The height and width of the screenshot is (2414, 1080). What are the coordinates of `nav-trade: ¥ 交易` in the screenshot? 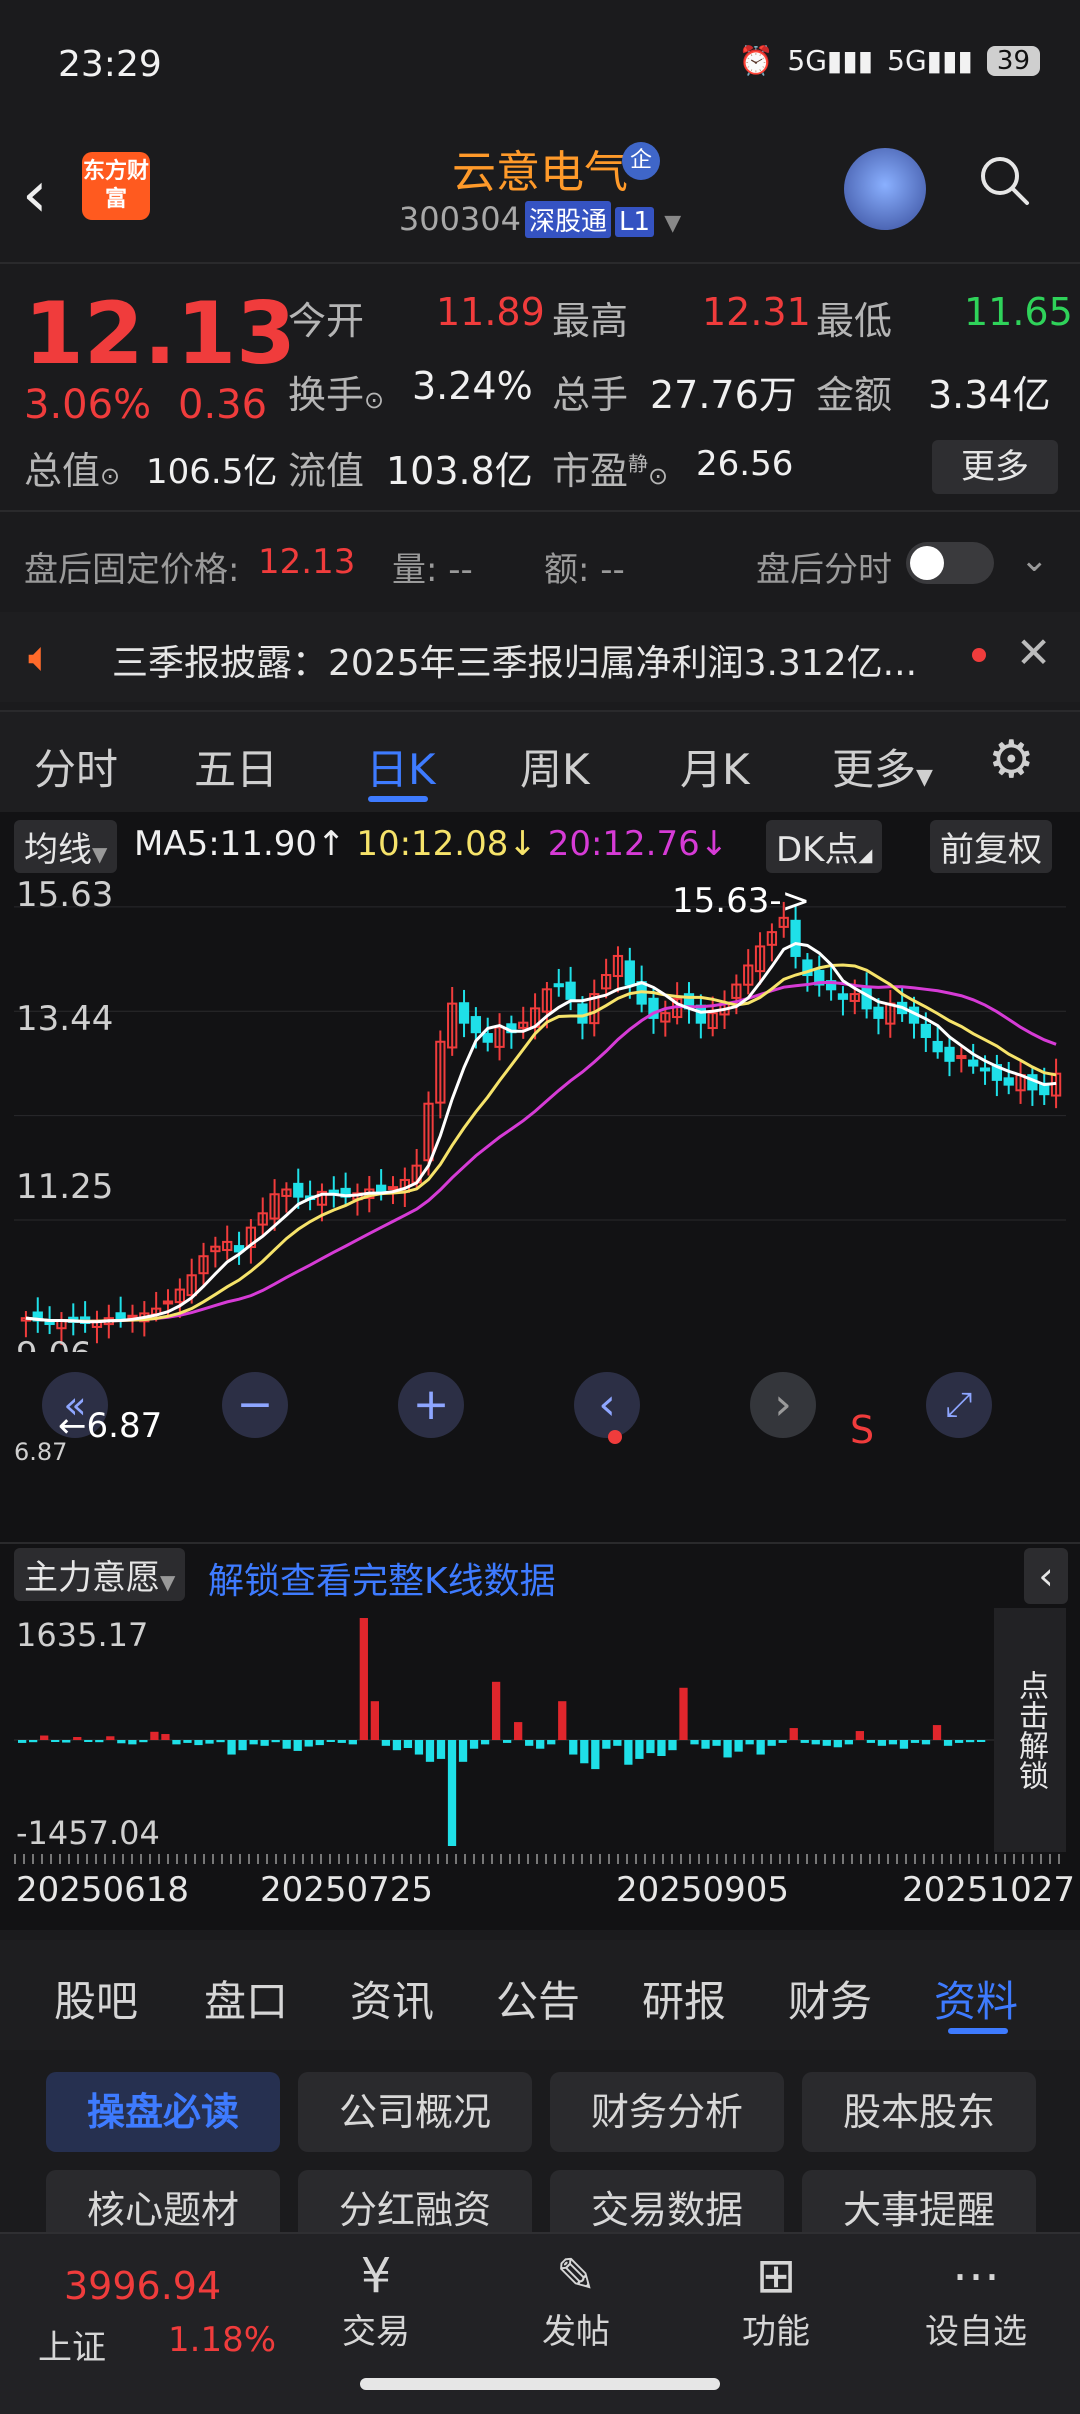 It's located at (376, 2313).